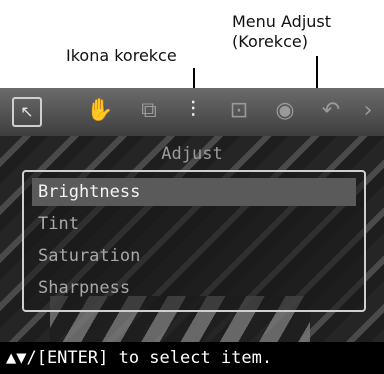 The width and height of the screenshot is (384, 374). I want to click on menu-item-brightness: Brightness, so click(194, 192).